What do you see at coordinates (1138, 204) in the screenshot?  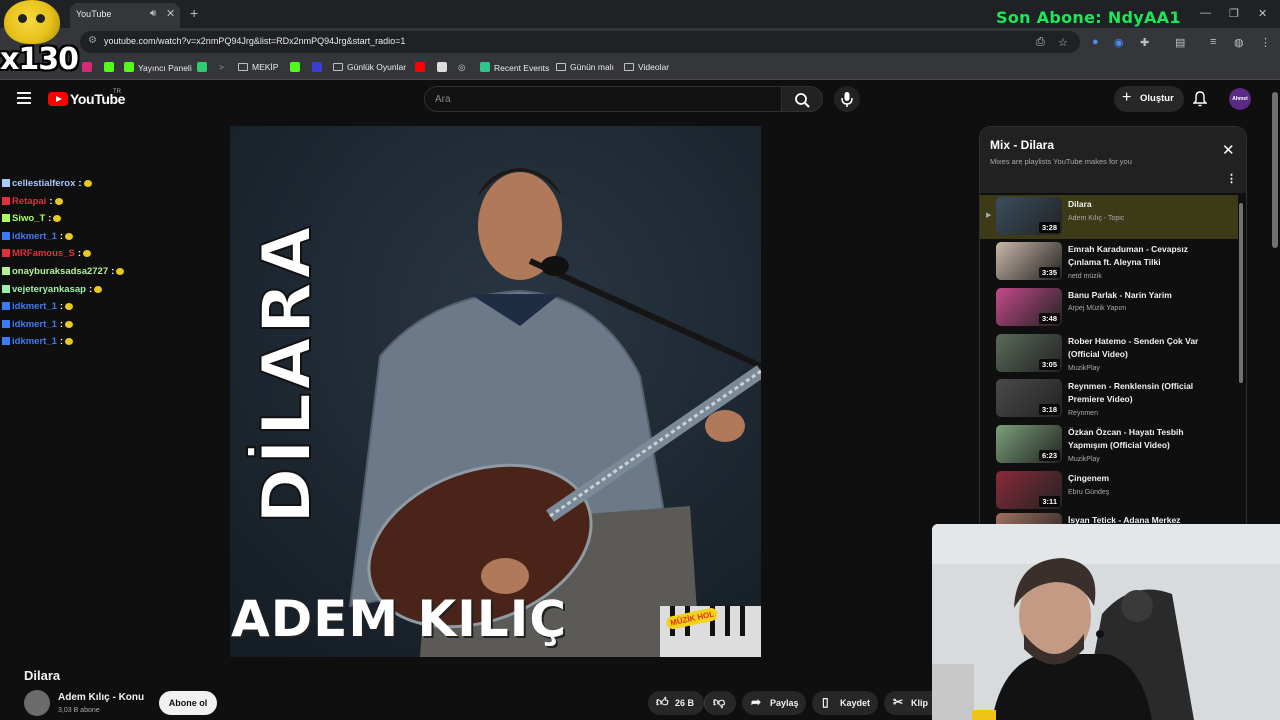 I see `playlist-item-title: Dilara` at bounding box center [1138, 204].